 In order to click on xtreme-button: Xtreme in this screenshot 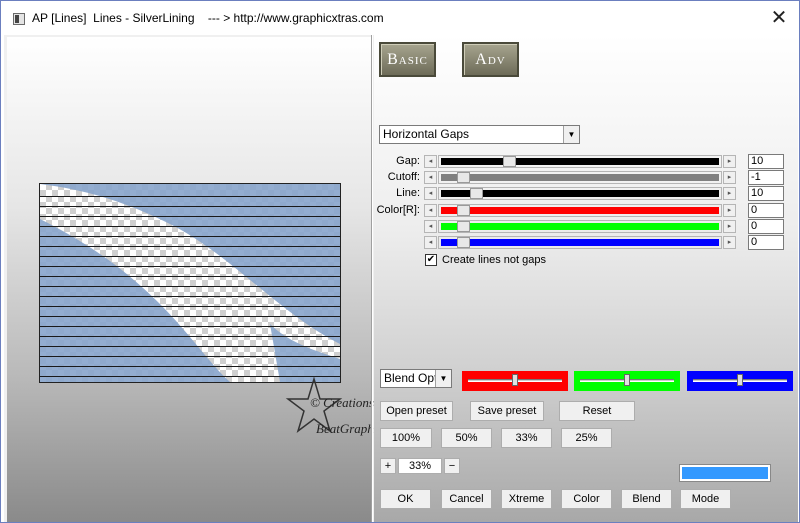, I will do `click(526, 499)`.